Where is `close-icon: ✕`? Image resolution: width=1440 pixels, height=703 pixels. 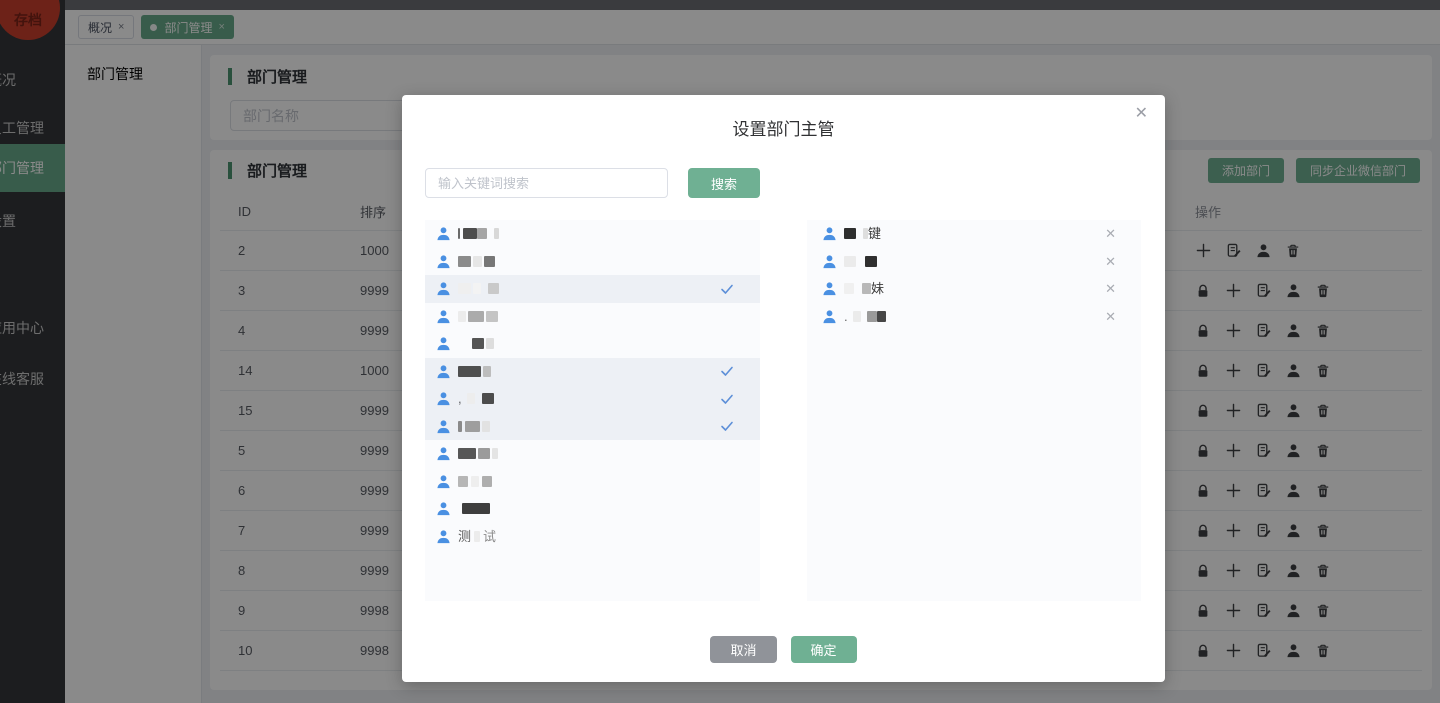 close-icon: ✕ is located at coordinates (1141, 114).